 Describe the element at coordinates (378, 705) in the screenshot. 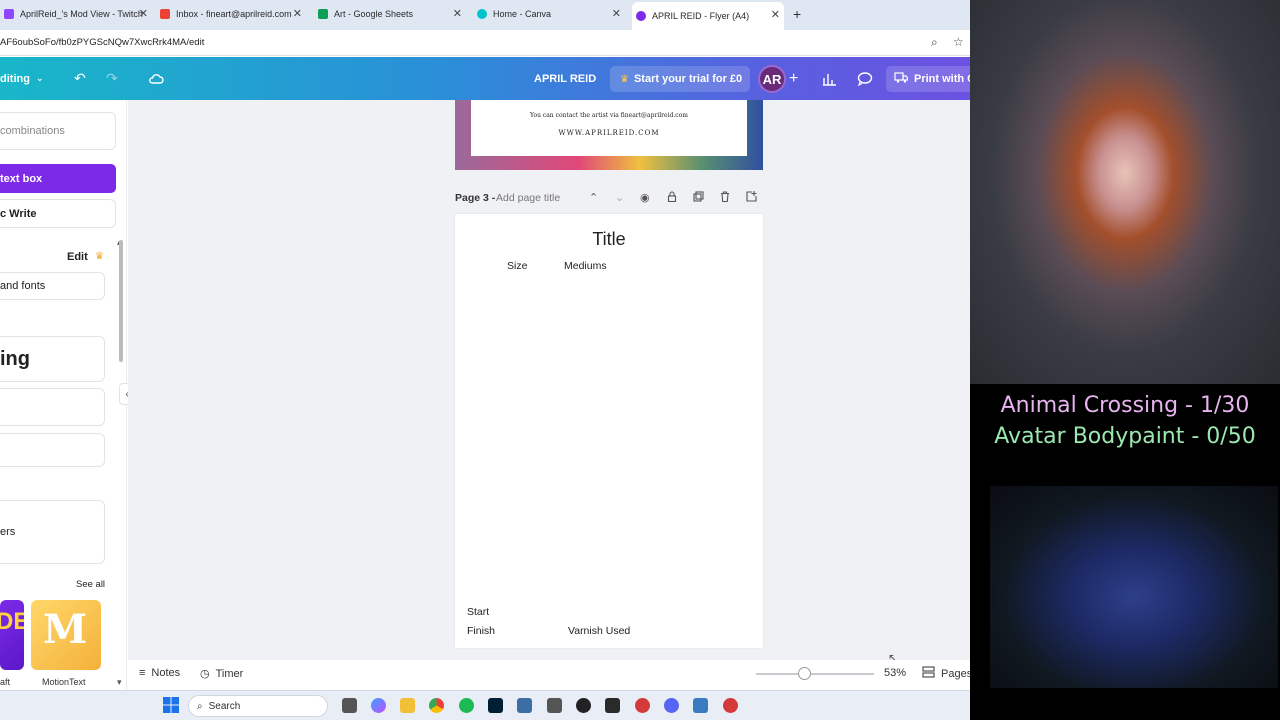

I see `copilot-icon` at that location.